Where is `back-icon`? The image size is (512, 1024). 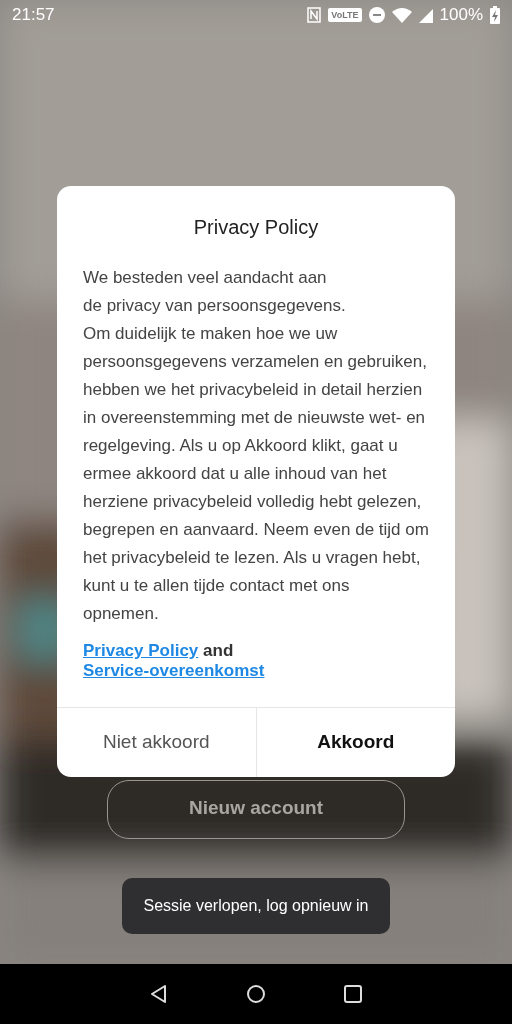
back-icon is located at coordinates (158, 994).